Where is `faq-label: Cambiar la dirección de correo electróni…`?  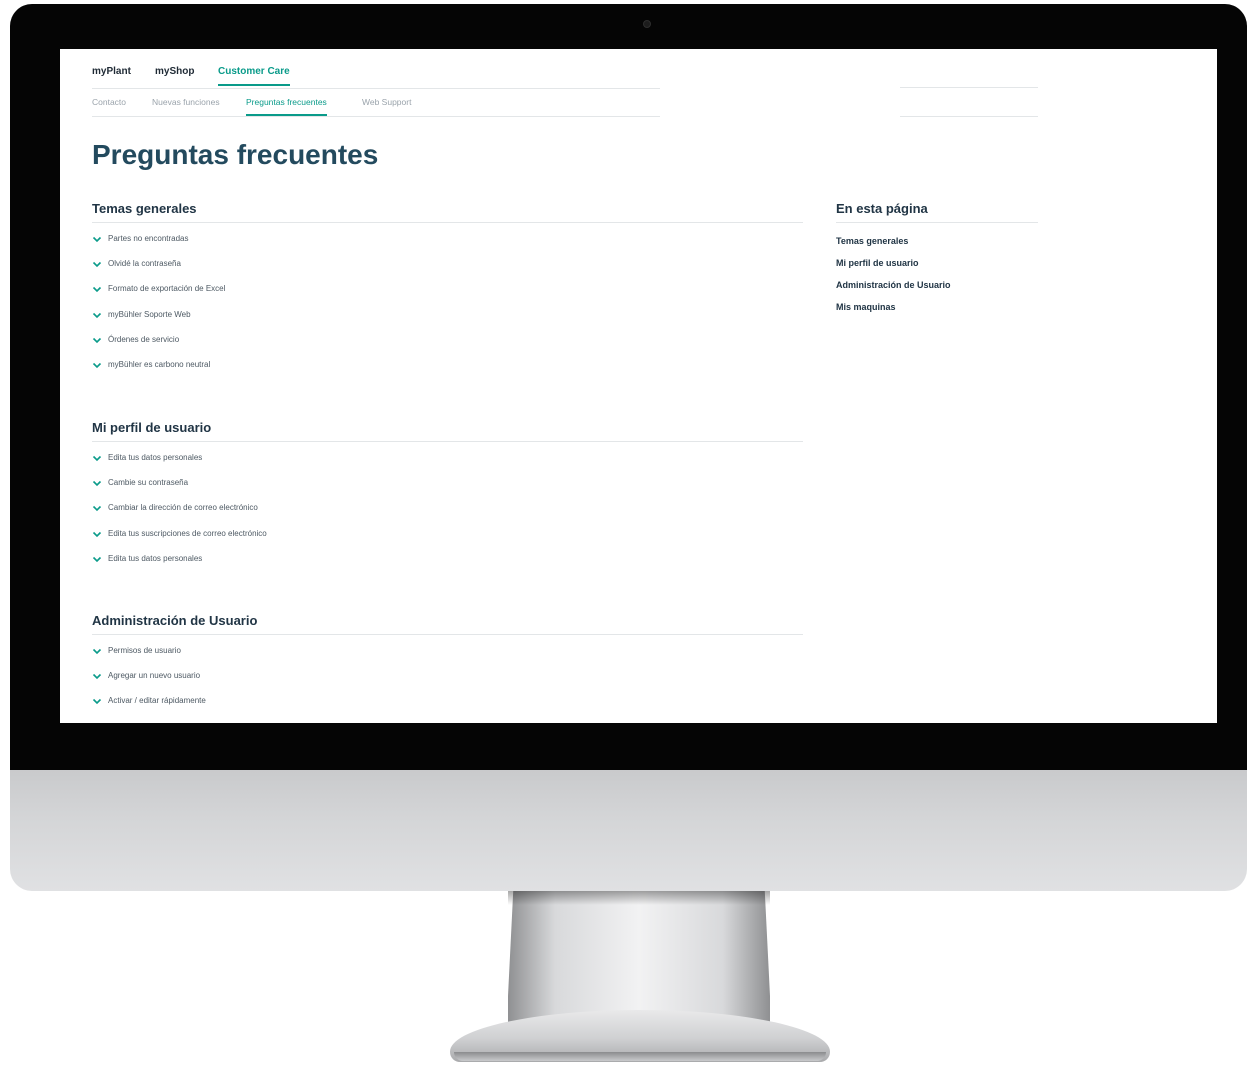
faq-label: Cambiar la dirección de correo electróni… is located at coordinates (183, 508).